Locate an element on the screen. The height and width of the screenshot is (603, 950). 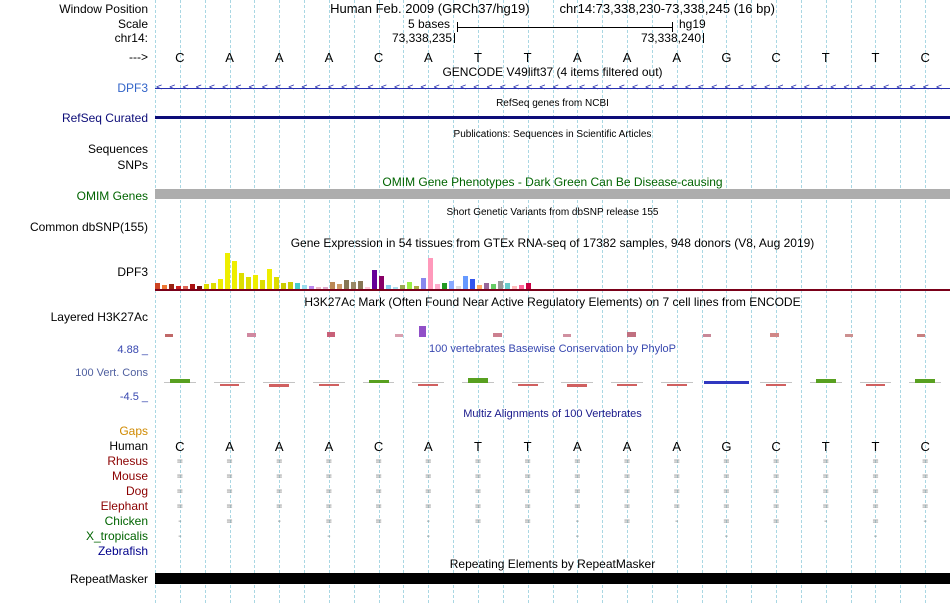
position-title: chr14:73,338,230-73,338,245 (16 bp) is located at coordinates (667, 8).